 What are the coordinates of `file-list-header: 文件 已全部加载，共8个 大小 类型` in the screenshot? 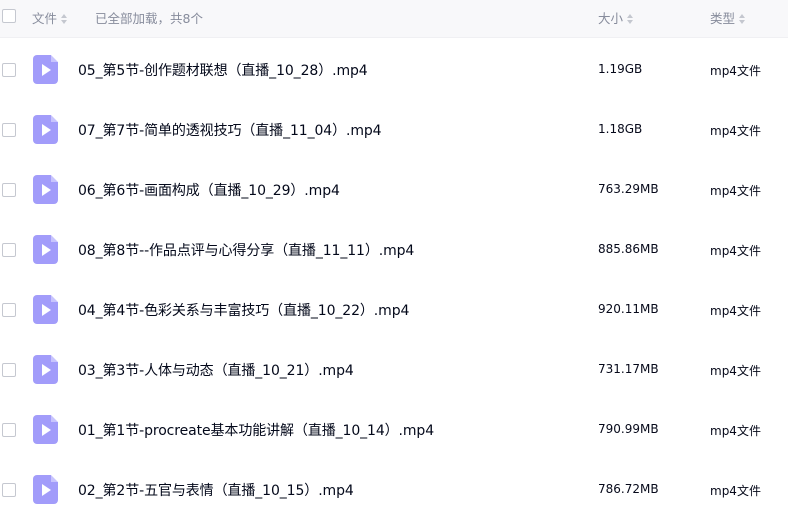 It's located at (394, 19).